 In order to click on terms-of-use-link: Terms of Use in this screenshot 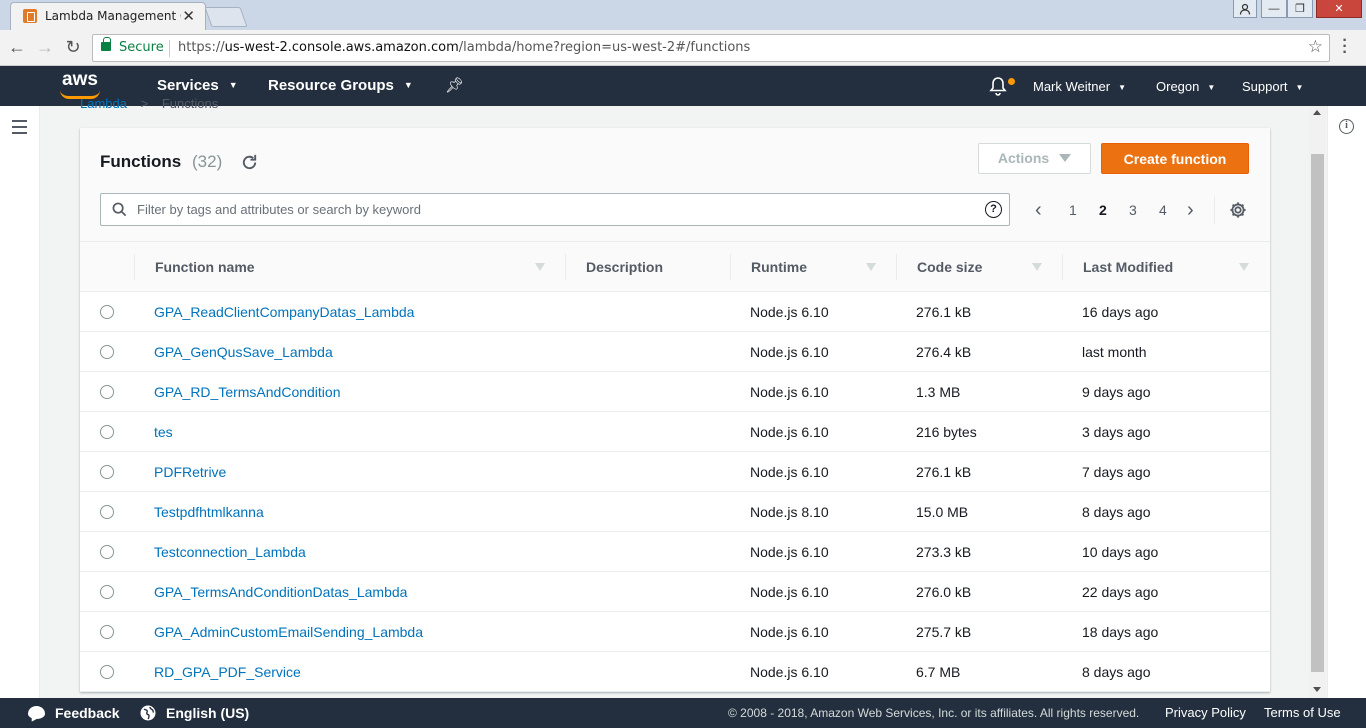, I will do `click(1302, 712)`.